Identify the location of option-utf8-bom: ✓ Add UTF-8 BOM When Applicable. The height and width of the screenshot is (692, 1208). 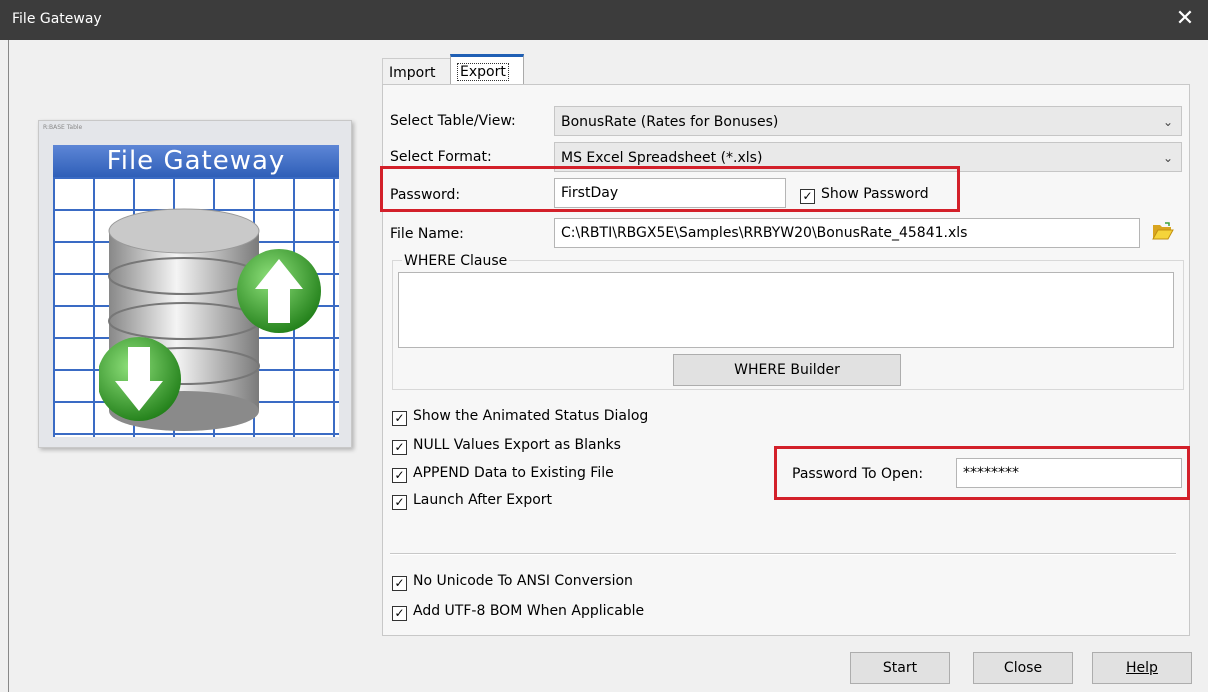
(518, 612).